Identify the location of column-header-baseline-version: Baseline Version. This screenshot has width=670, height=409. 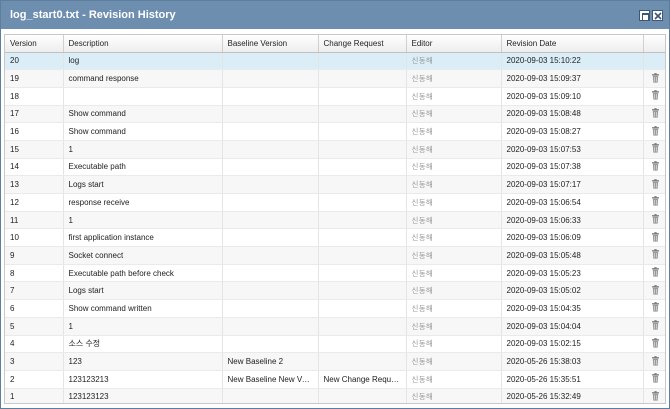
(270, 44).